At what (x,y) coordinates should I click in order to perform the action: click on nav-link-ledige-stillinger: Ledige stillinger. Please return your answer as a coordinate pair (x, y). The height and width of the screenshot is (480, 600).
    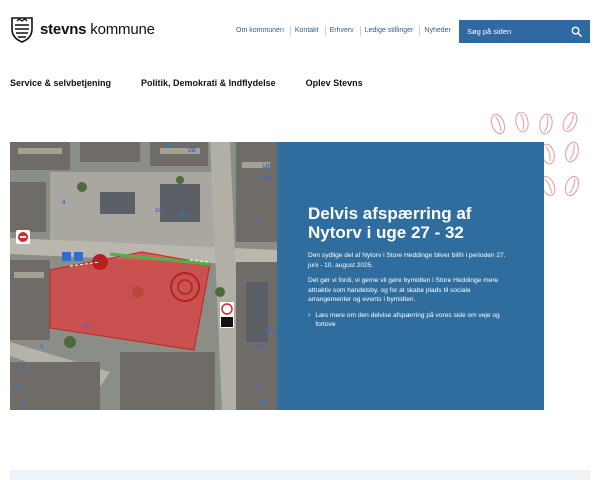
    Looking at the image, I should click on (393, 31).